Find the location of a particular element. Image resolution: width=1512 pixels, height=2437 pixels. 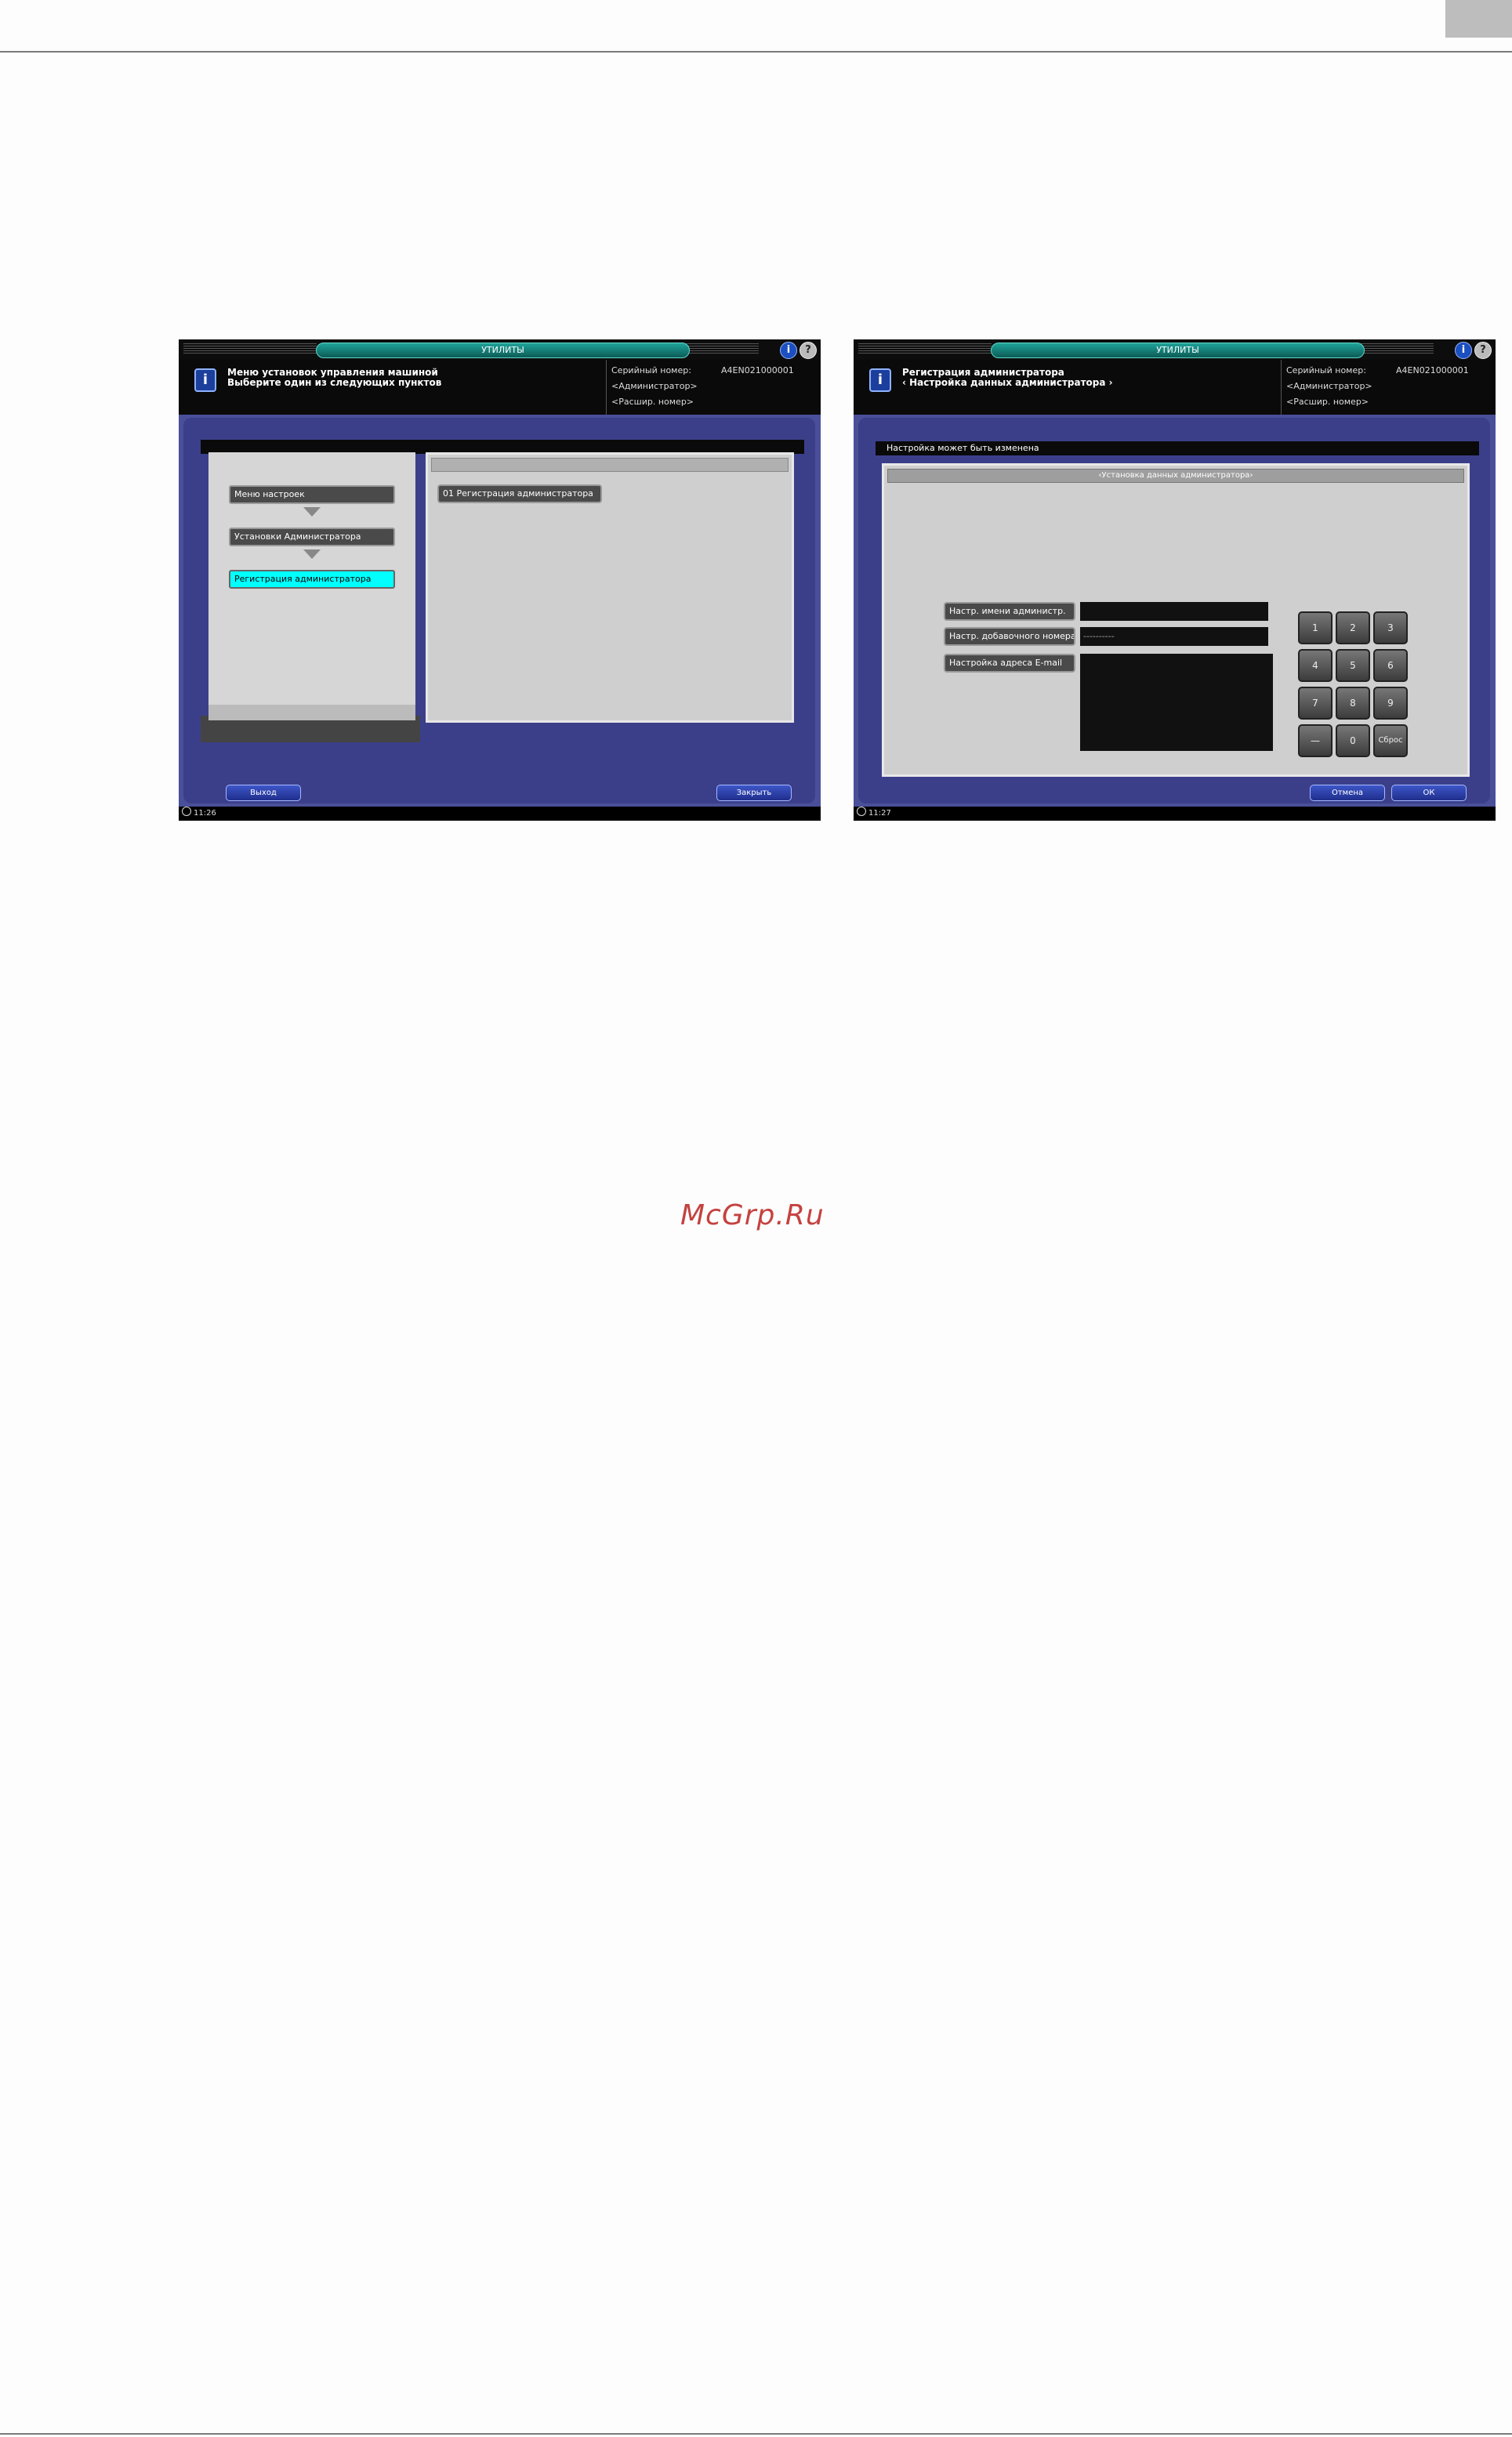

admin-registration-button: 01 Регистрация администратора is located at coordinates (519, 493).